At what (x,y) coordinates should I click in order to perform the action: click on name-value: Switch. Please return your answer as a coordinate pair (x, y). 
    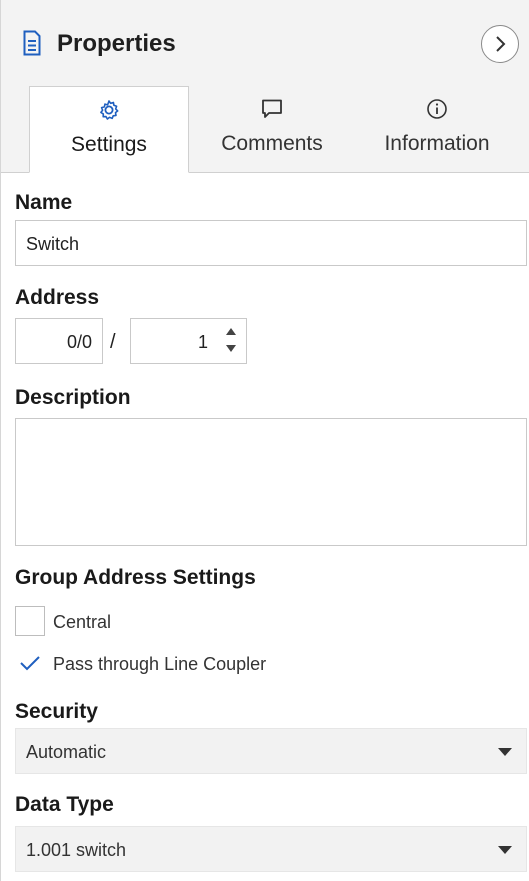
    Looking at the image, I should click on (53, 244).